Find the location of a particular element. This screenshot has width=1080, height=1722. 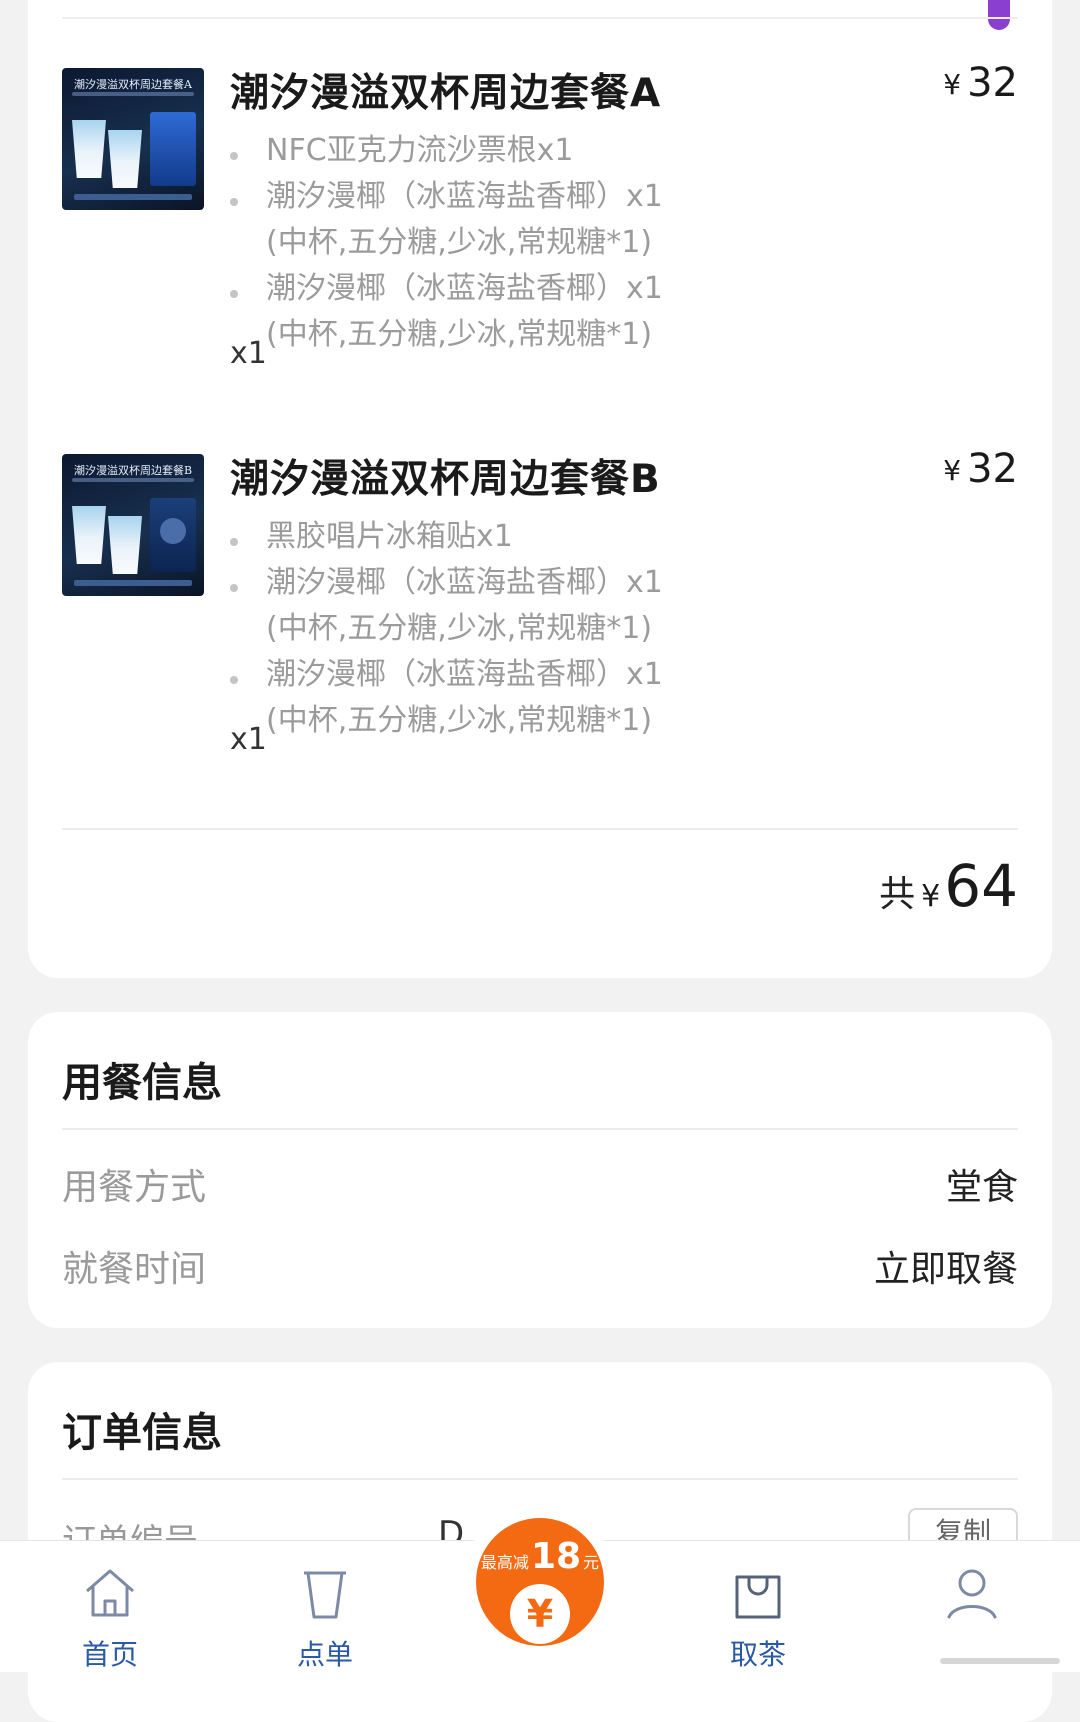

promo-button: 最高减18 元 ¥ is located at coordinates (540, 1582).